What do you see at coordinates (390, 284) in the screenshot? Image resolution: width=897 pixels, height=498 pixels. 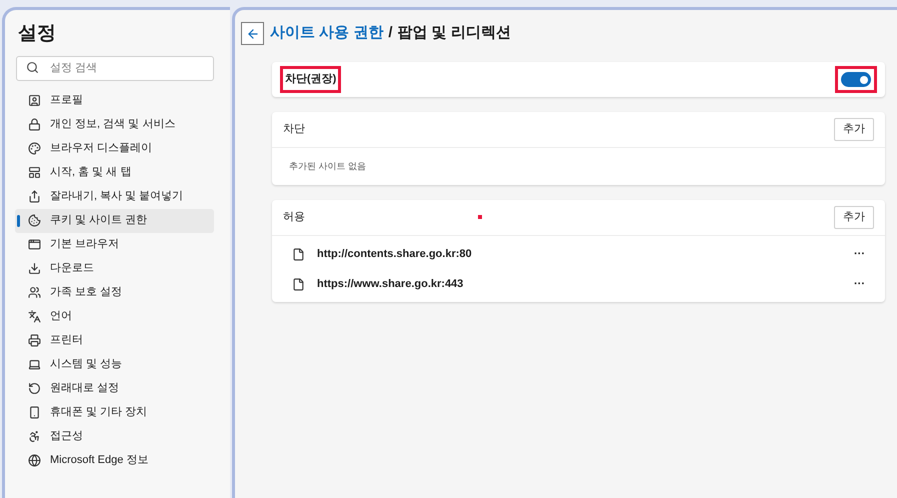 I see `site-url: https://www.share.go.kr:443` at bounding box center [390, 284].